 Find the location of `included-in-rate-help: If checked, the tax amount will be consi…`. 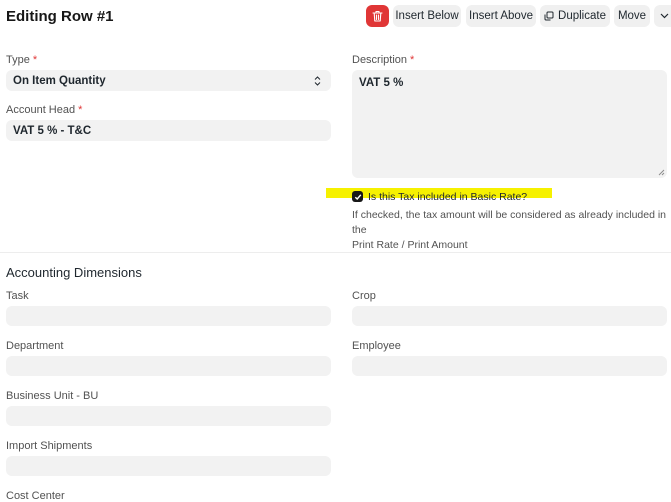

included-in-rate-help: If checked, the tax amount will be consi… is located at coordinates (511, 230).